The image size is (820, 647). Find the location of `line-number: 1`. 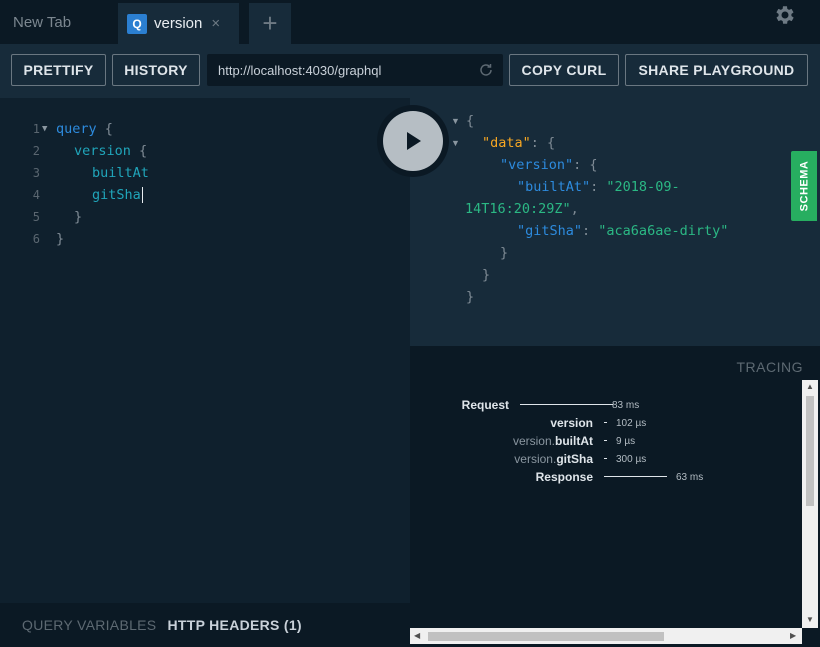

line-number: 1 is located at coordinates (36, 129).